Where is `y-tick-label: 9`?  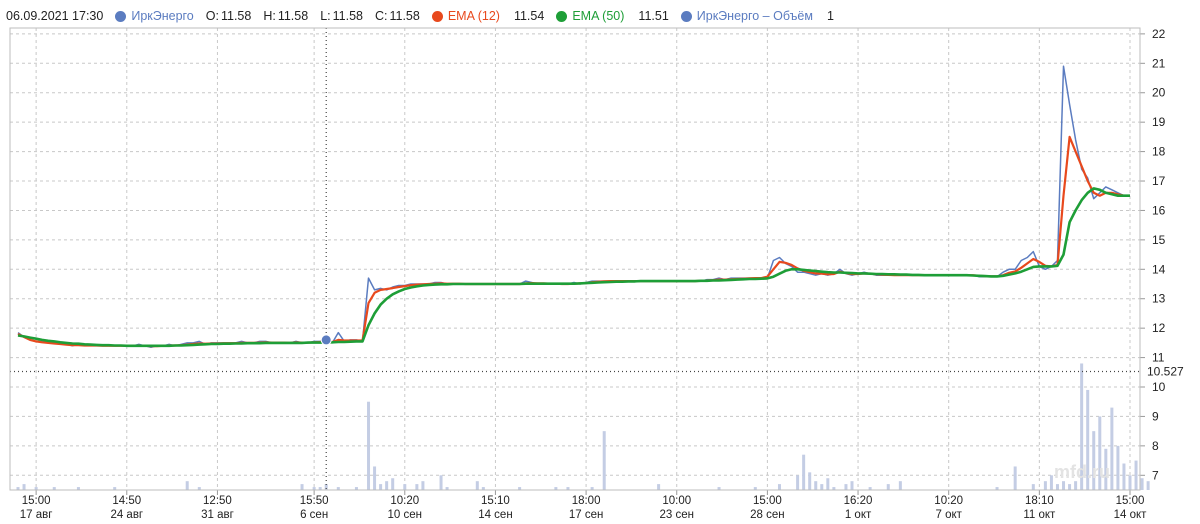
y-tick-label: 9 is located at coordinates (1155, 416).